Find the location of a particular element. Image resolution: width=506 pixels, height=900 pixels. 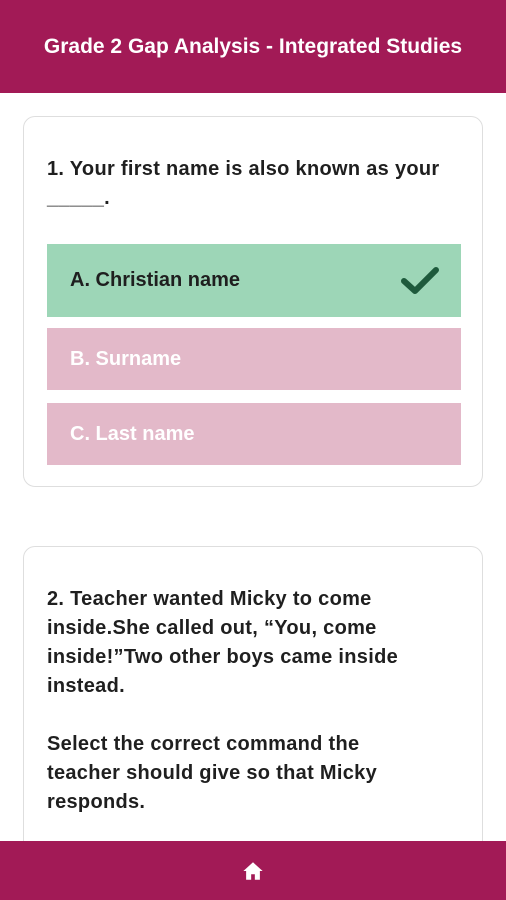

home-icon is located at coordinates (253, 870).